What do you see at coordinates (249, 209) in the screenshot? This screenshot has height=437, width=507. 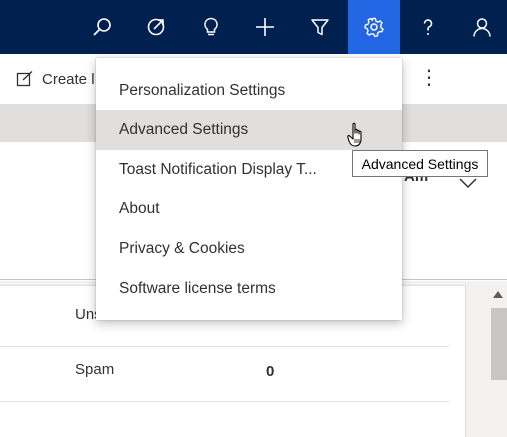 I see `menu-item-about: About` at bounding box center [249, 209].